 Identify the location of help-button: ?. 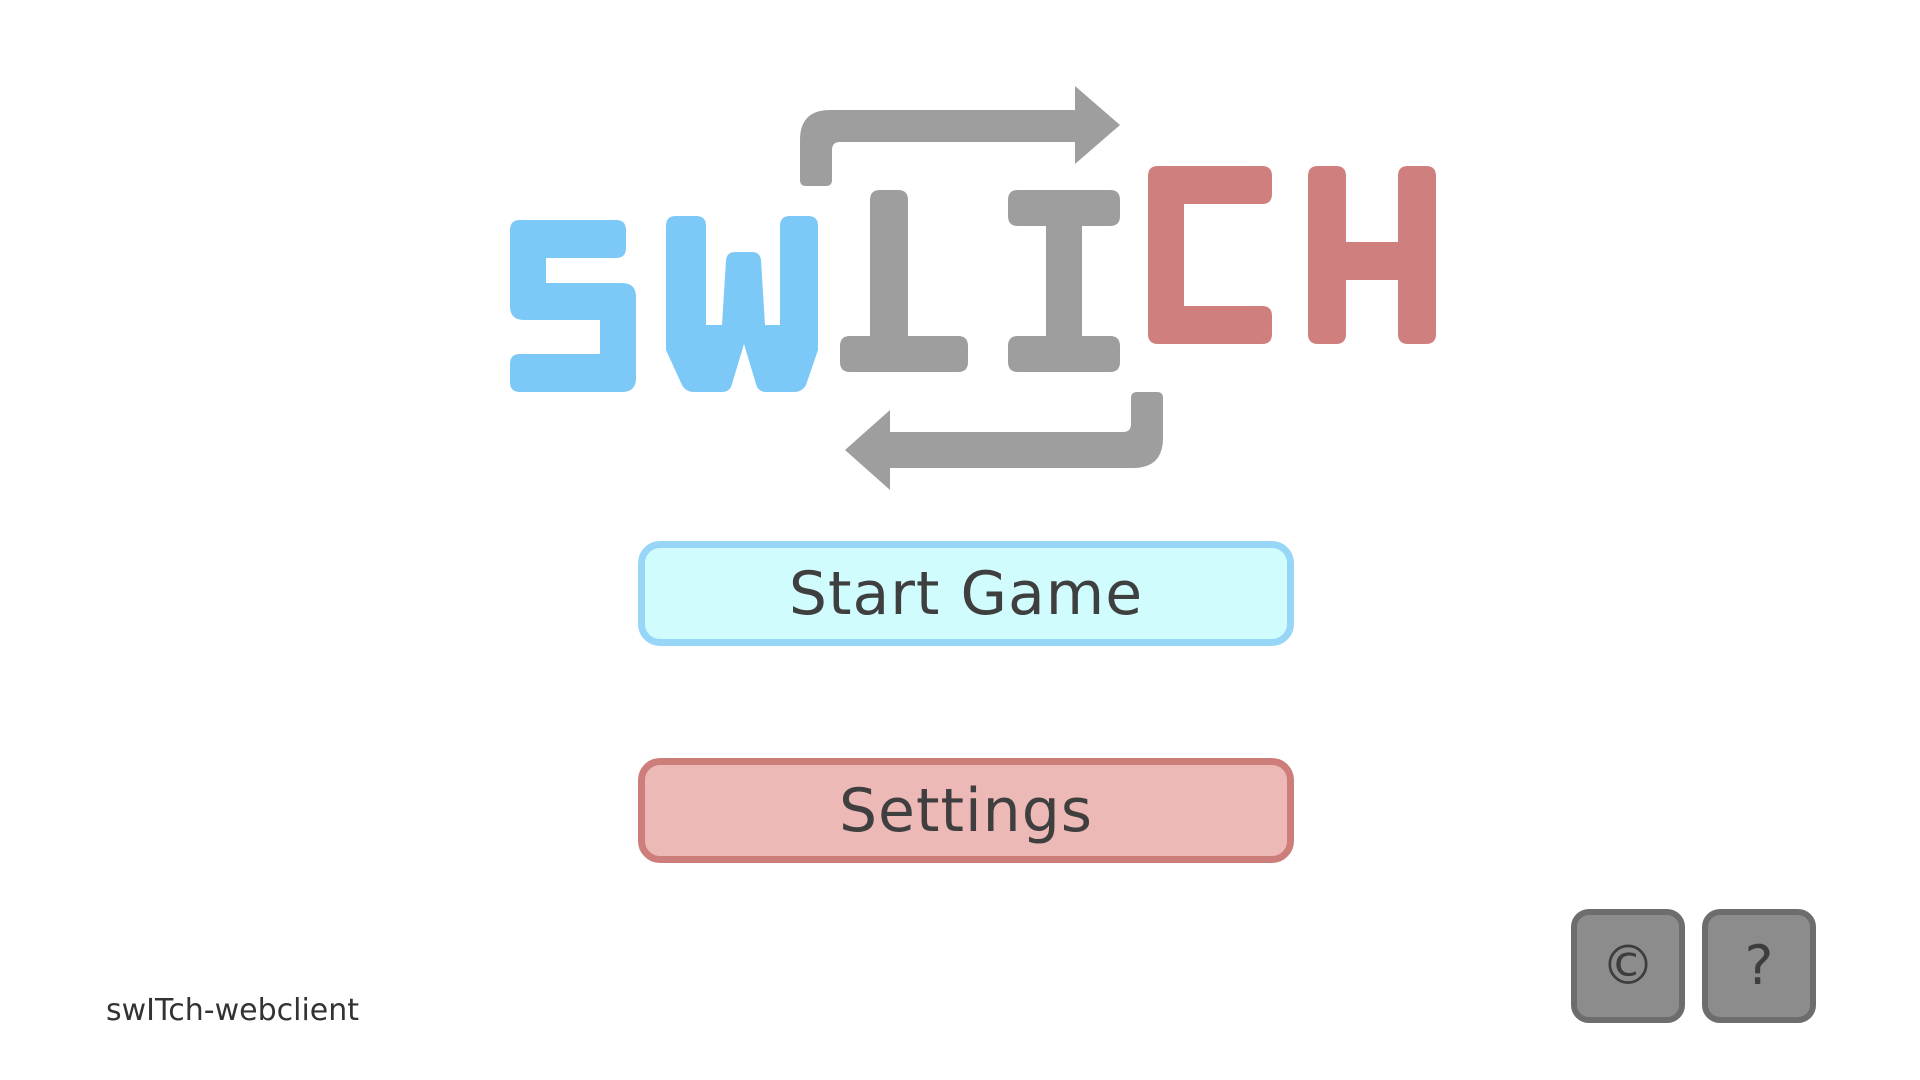
(1759, 966).